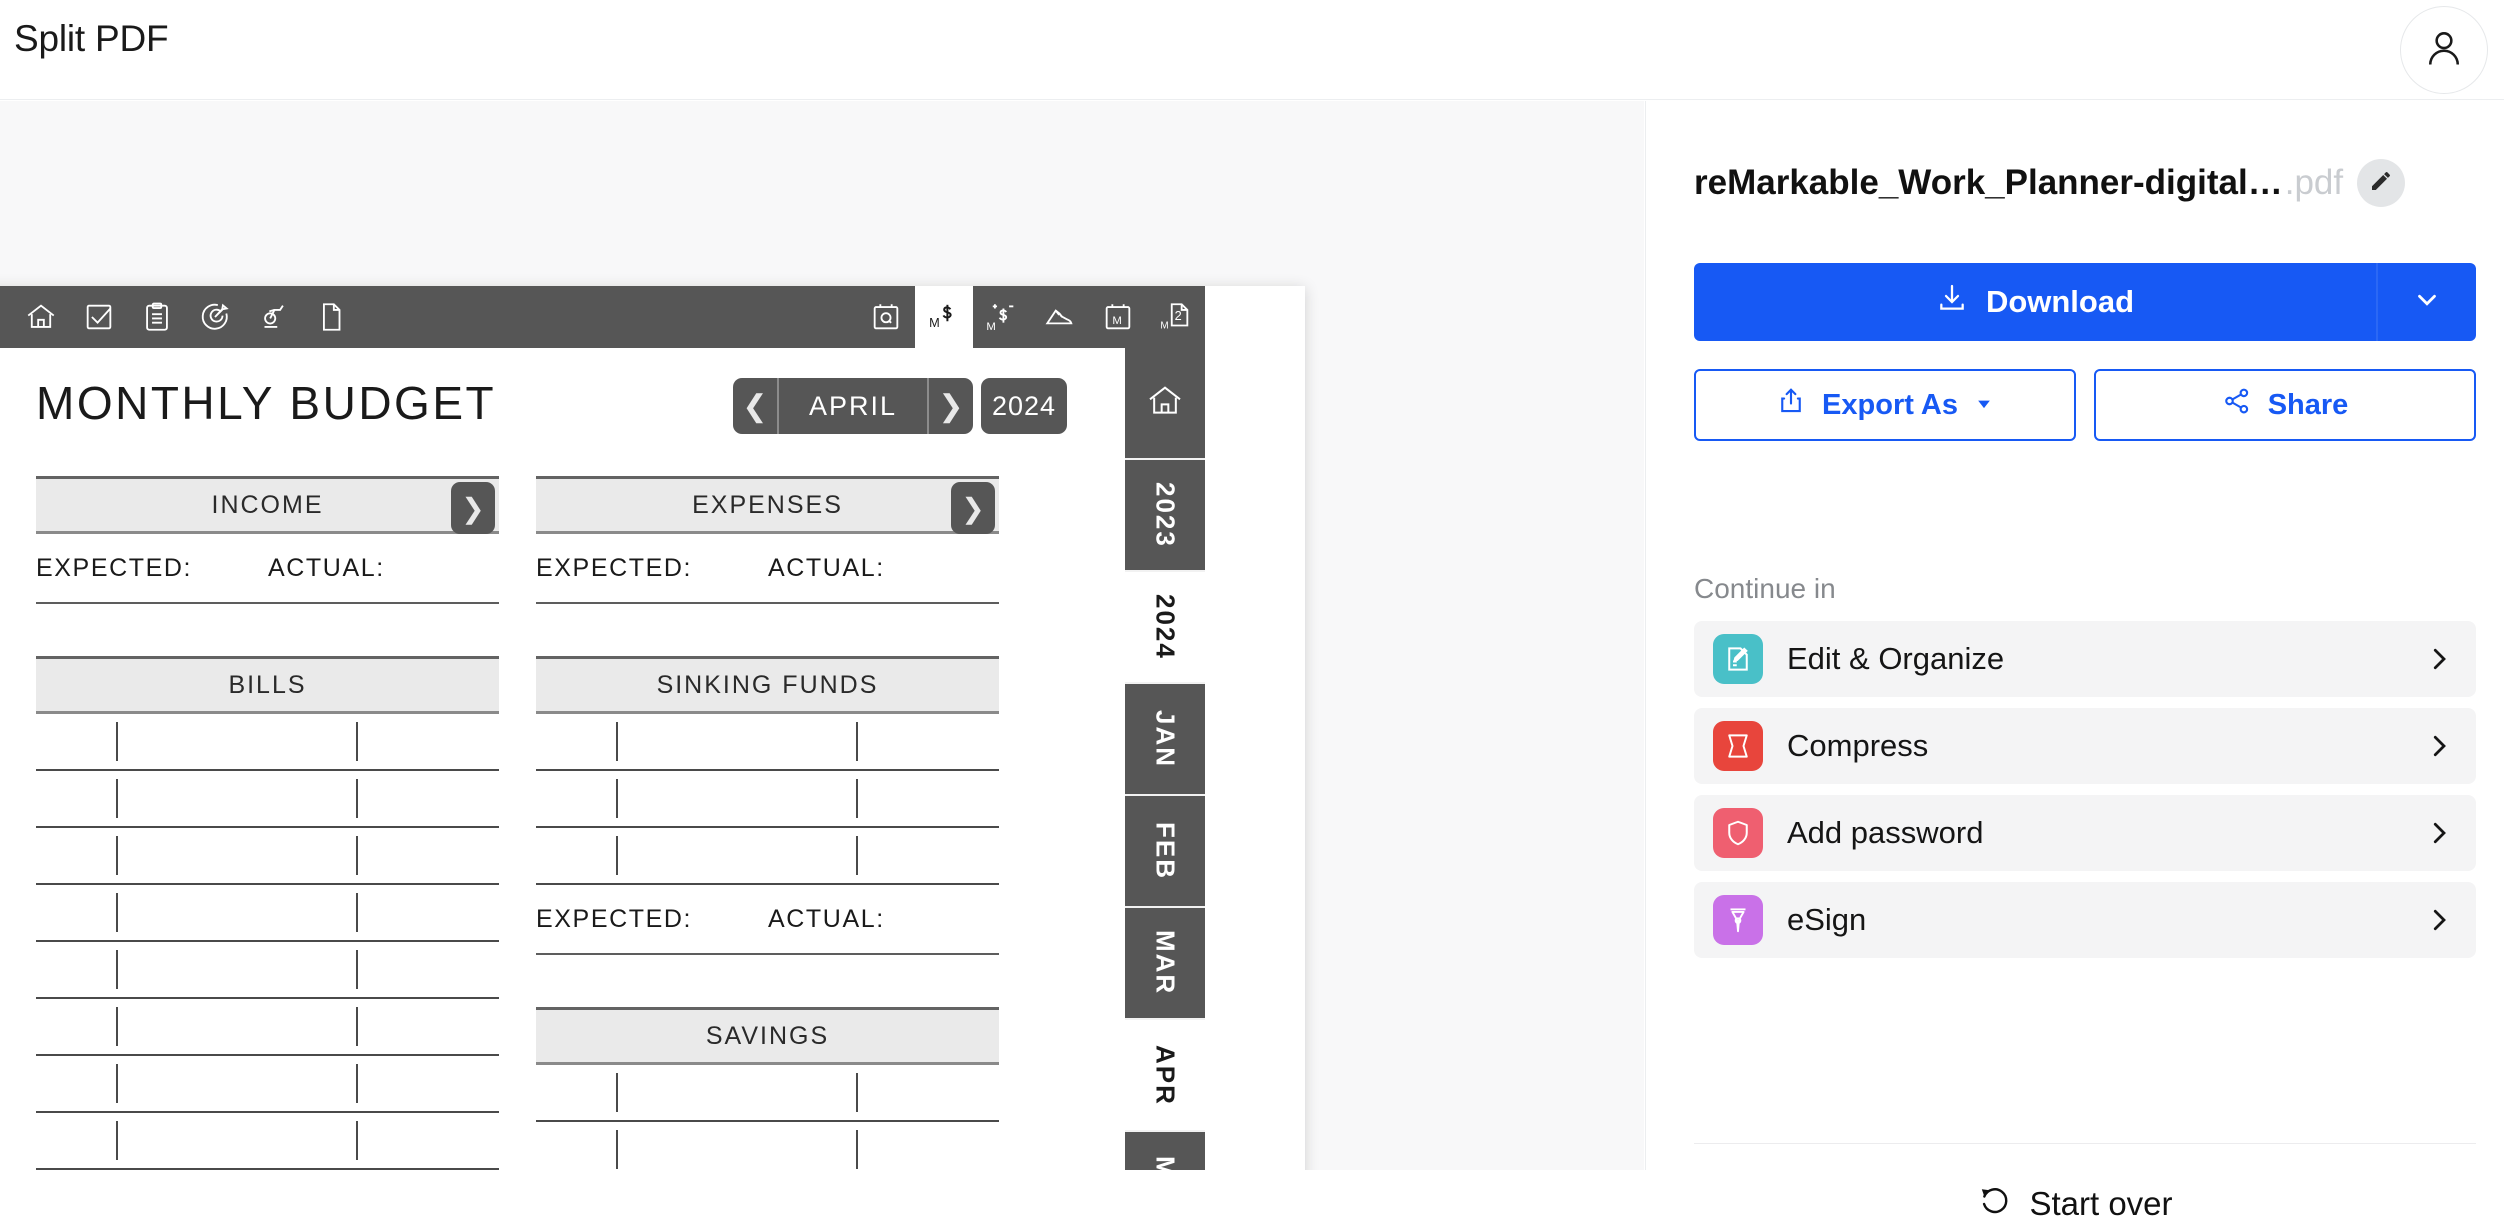  What do you see at coordinates (2085, 833) in the screenshot?
I see `continue-item-add-password: Add password` at bounding box center [2085, 833].